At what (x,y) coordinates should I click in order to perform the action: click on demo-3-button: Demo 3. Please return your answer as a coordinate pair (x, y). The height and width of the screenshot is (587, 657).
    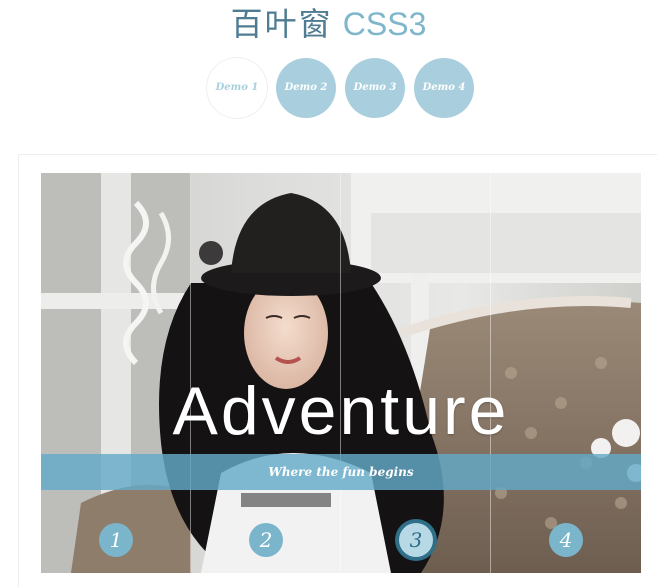
    Looking at the image, I should click on (375, 88).